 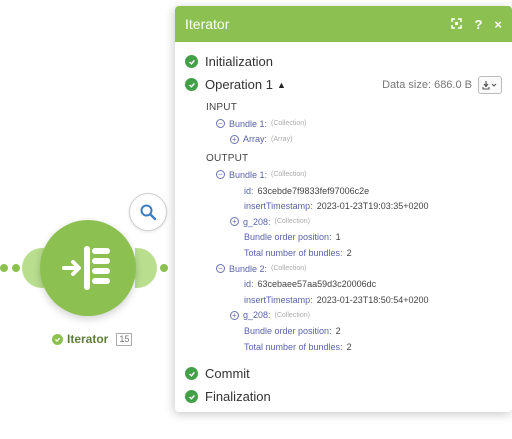 I want to click on module-label: Iterator 15, so click(x=92, y=339).